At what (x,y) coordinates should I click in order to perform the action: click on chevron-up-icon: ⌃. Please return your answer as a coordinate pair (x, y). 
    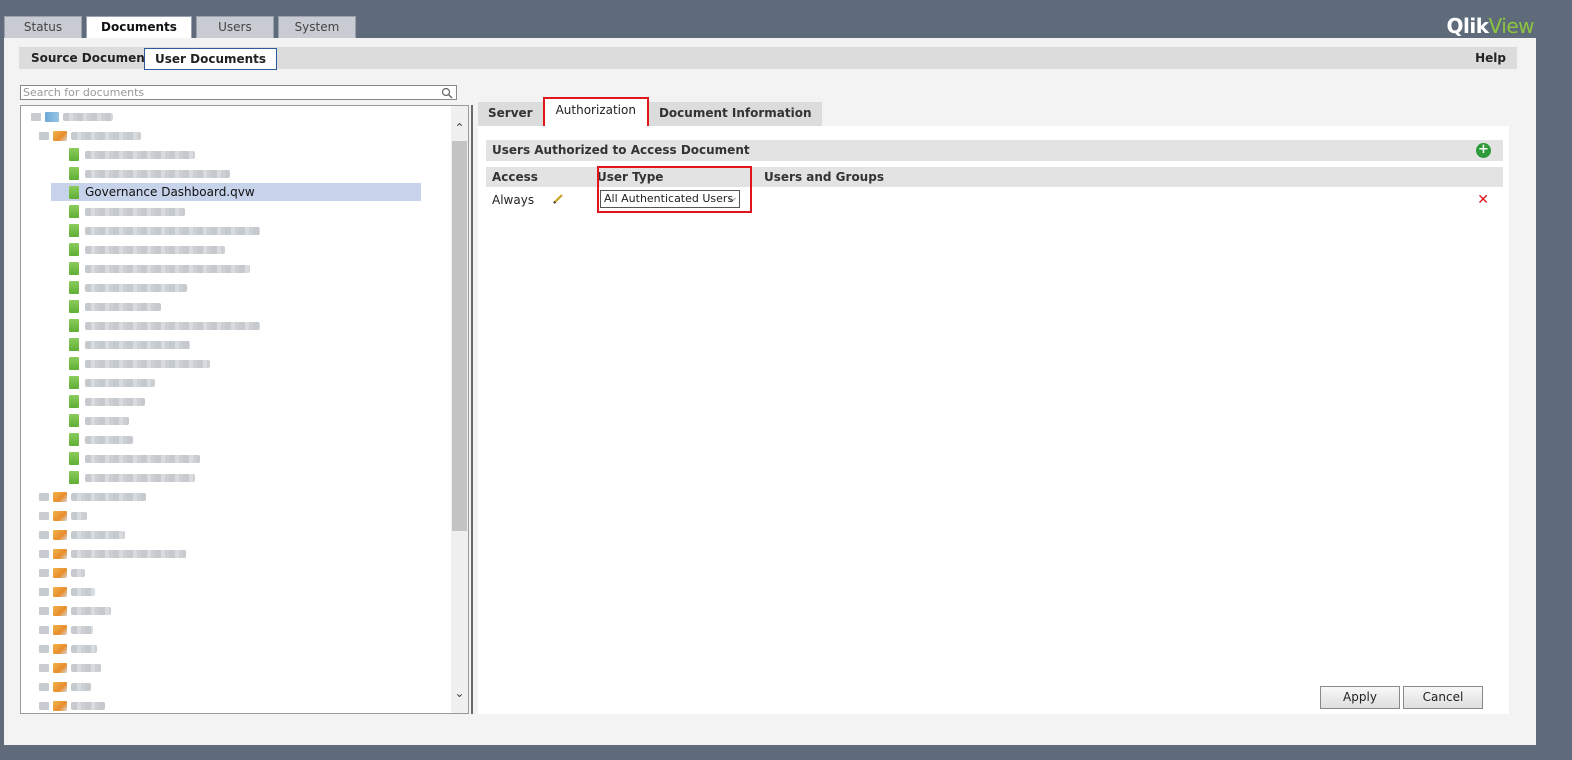
    Looking at the image, I should click on (459, 128).